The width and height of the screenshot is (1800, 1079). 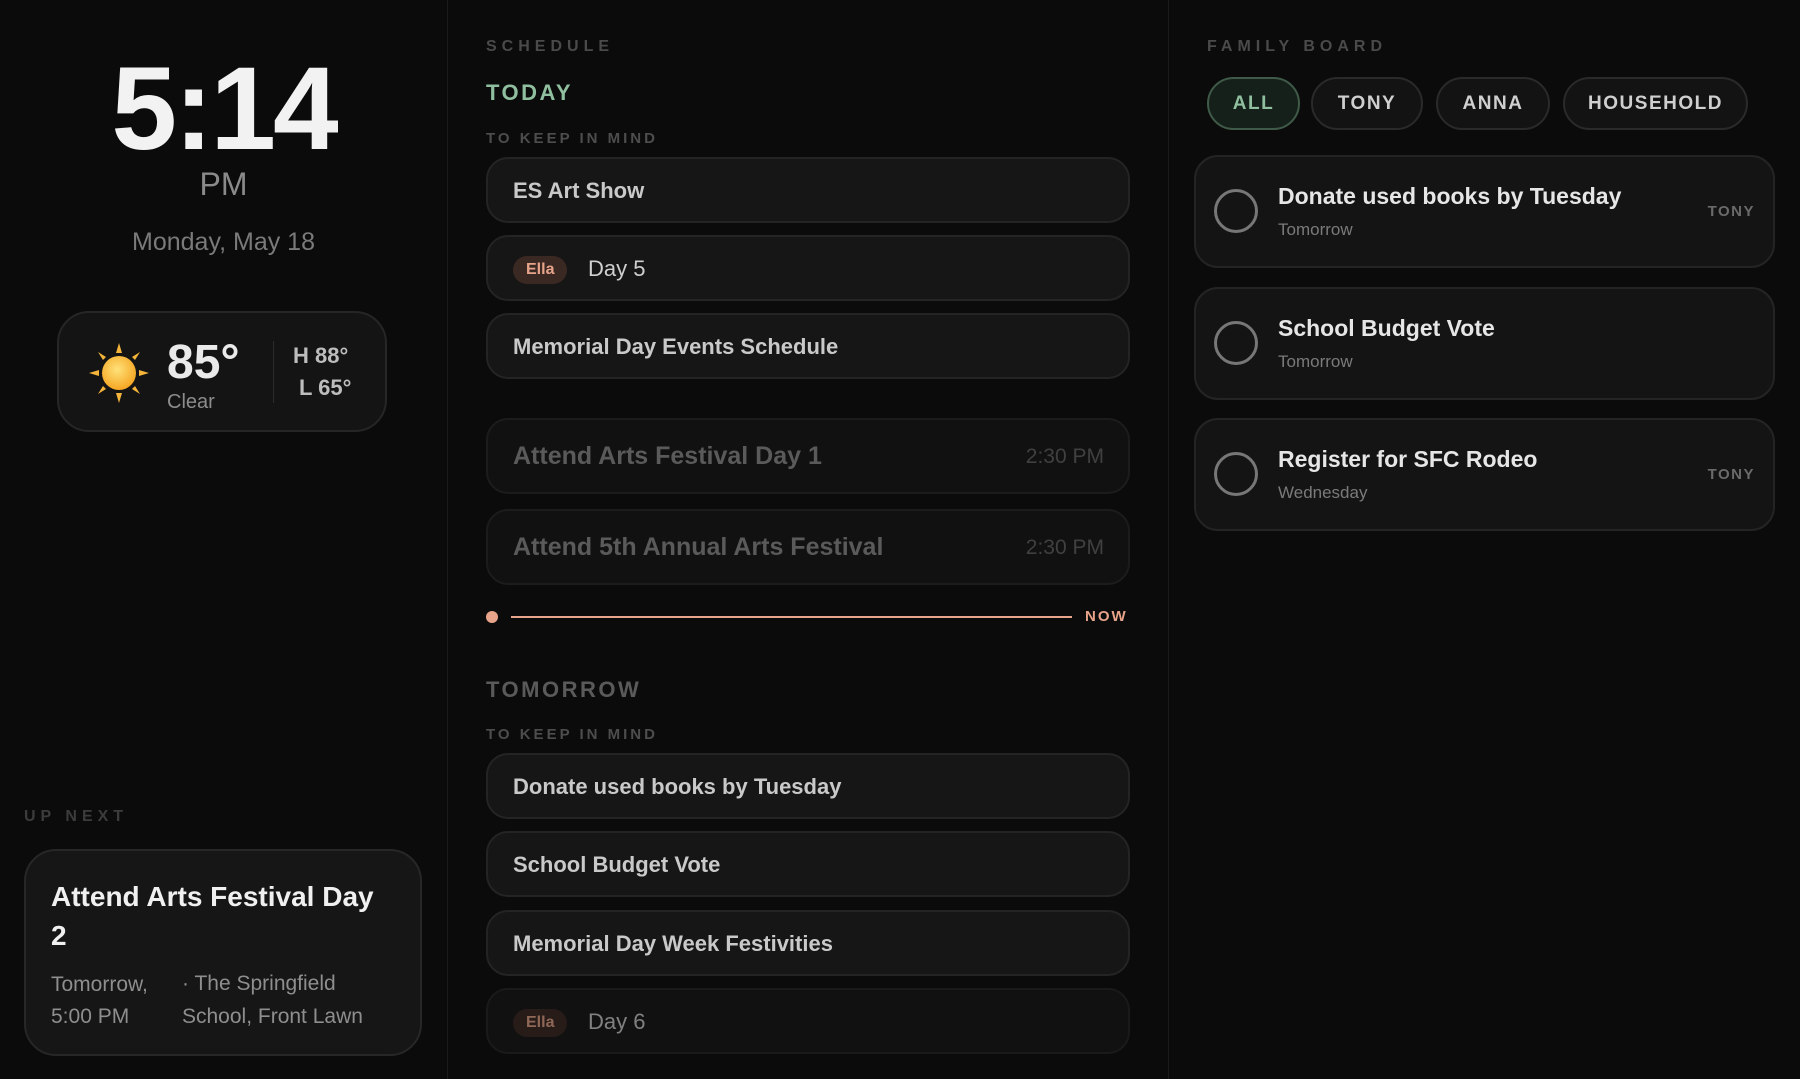 What do you see at coordinates (550, 46) in the screenshot?
I see `schedule-label: SCHEDULE` at bounding box center [550, 46].